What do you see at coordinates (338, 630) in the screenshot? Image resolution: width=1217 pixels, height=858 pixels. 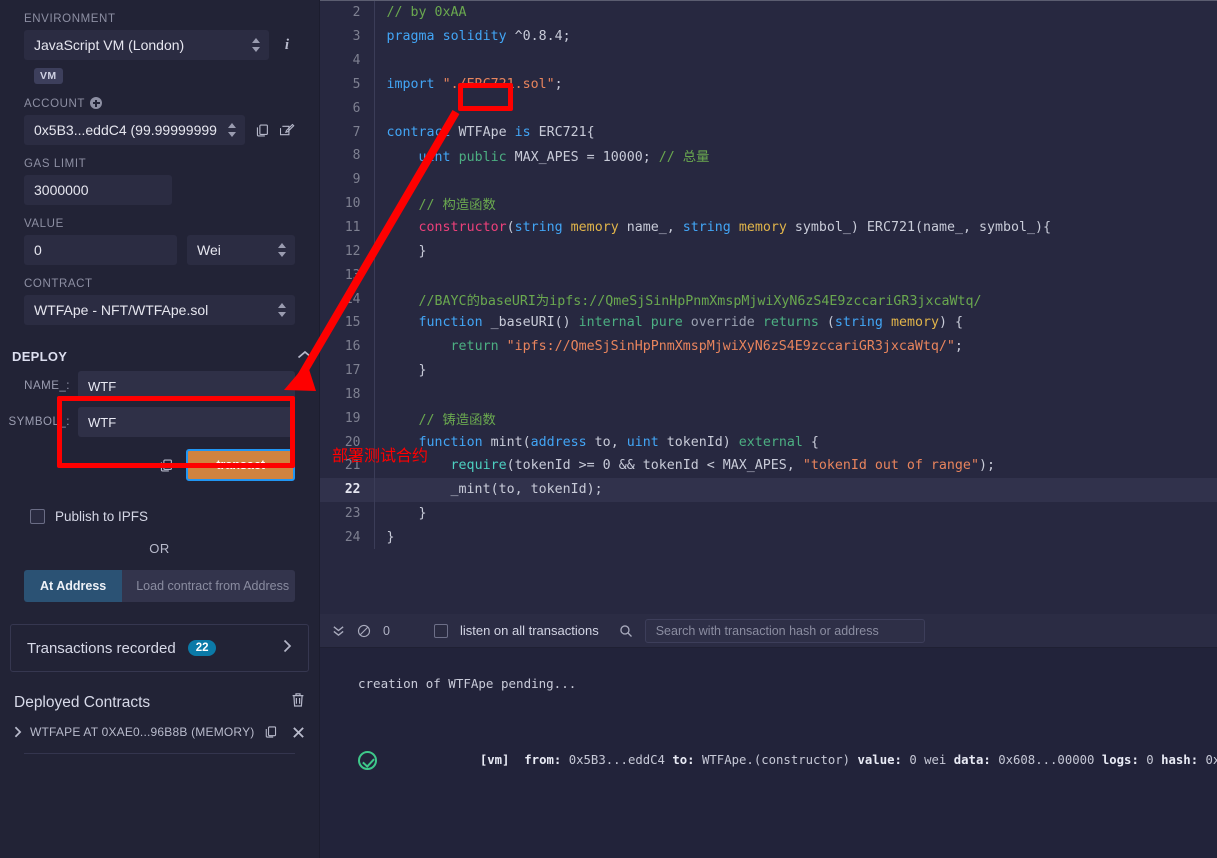 I see `double-chevron-down-icon` at bounding box center [338, 630].